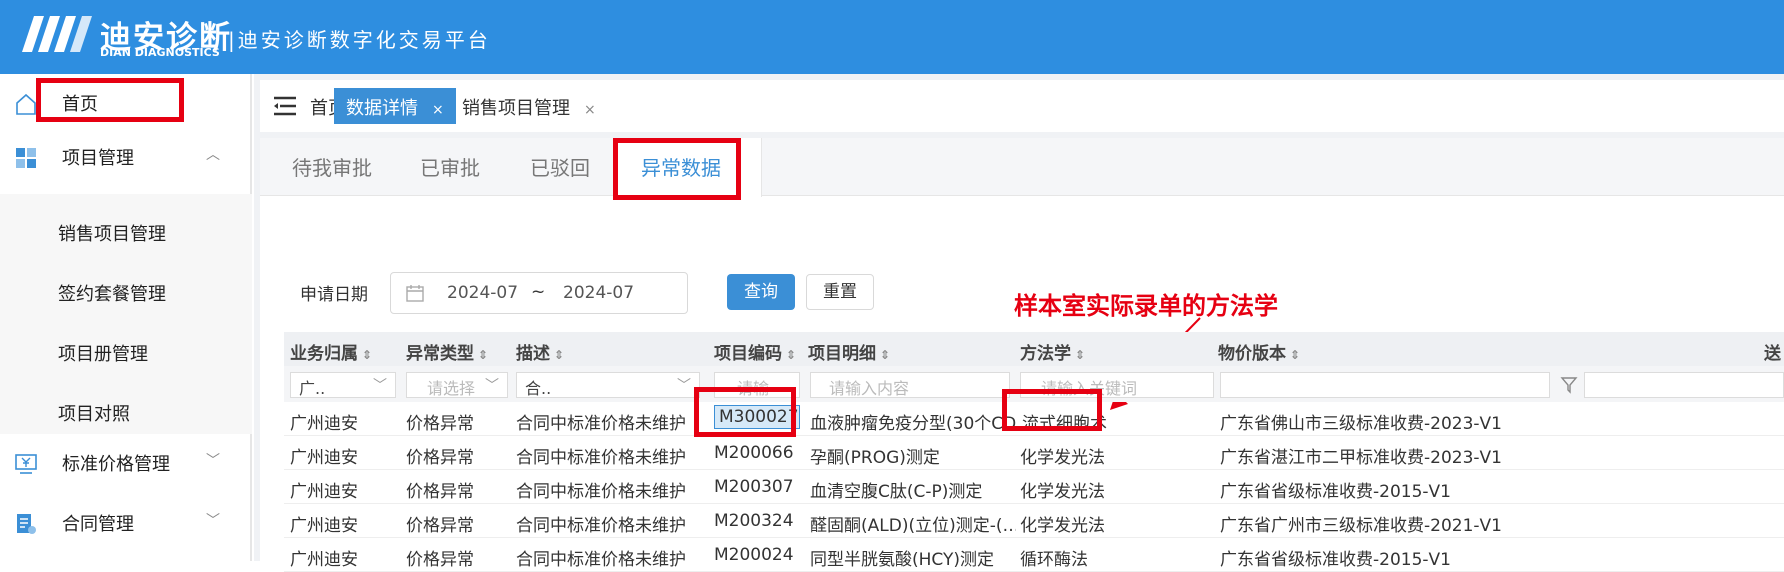 This screenshot has width=1784, height=572. What do you see at coordinates (538, 388) in the screenshot?
I see `filter-value: 合..` at bounding box center [538, 388].